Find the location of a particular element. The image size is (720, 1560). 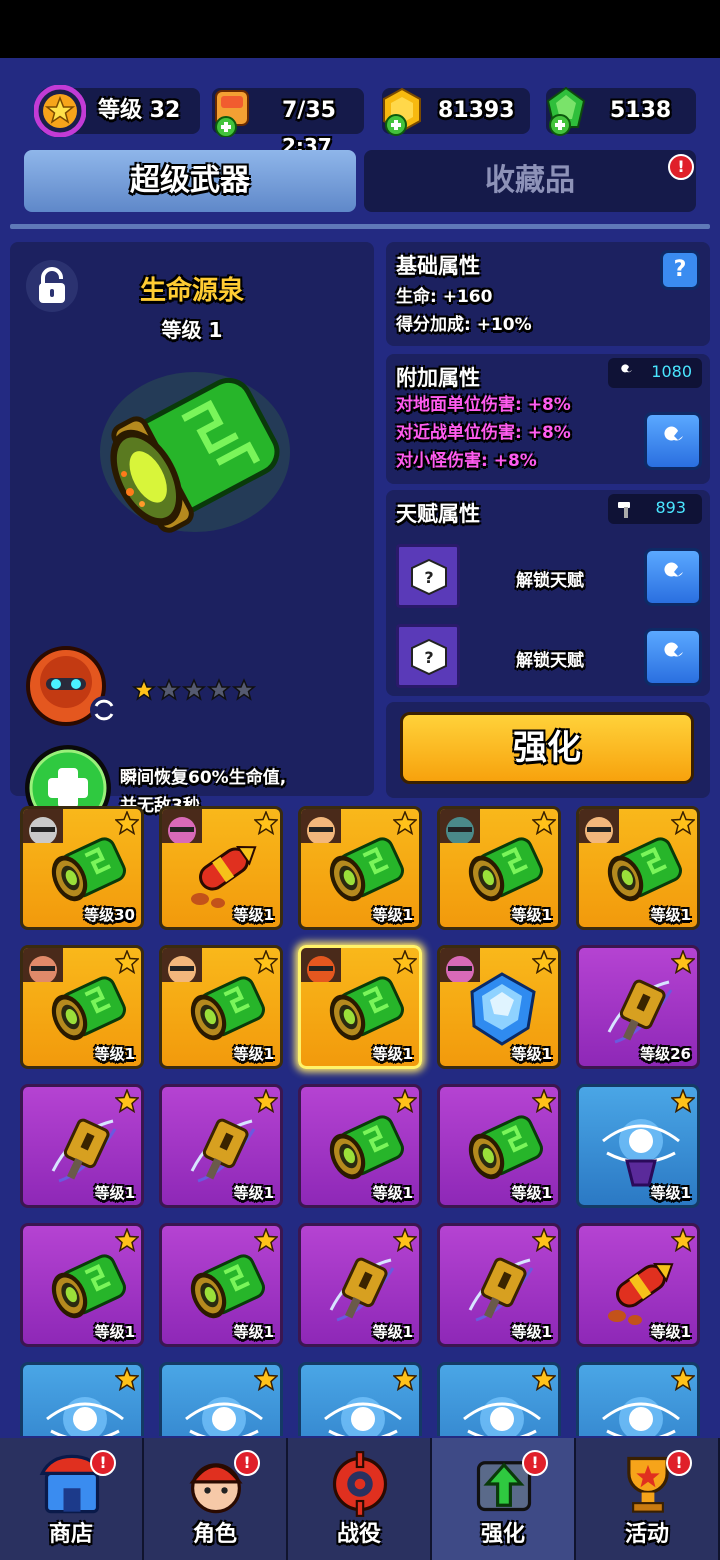

wrench-currency: 1080 is located at coordinates (655, 373).